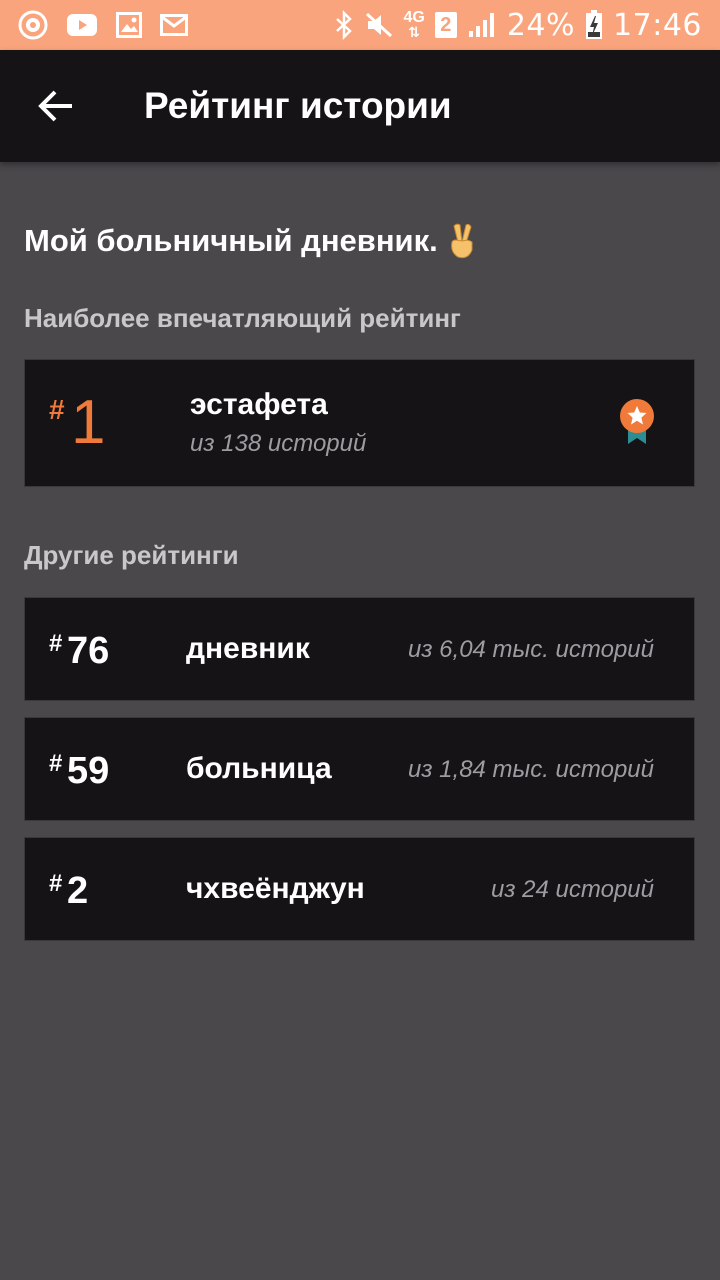  I want to click on mute-icon, so click(379, 25).